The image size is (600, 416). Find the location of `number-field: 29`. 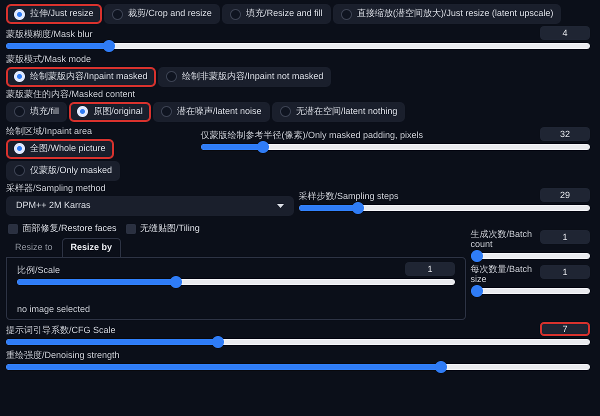

number-field: 29 is located at coordinates (565, 195).